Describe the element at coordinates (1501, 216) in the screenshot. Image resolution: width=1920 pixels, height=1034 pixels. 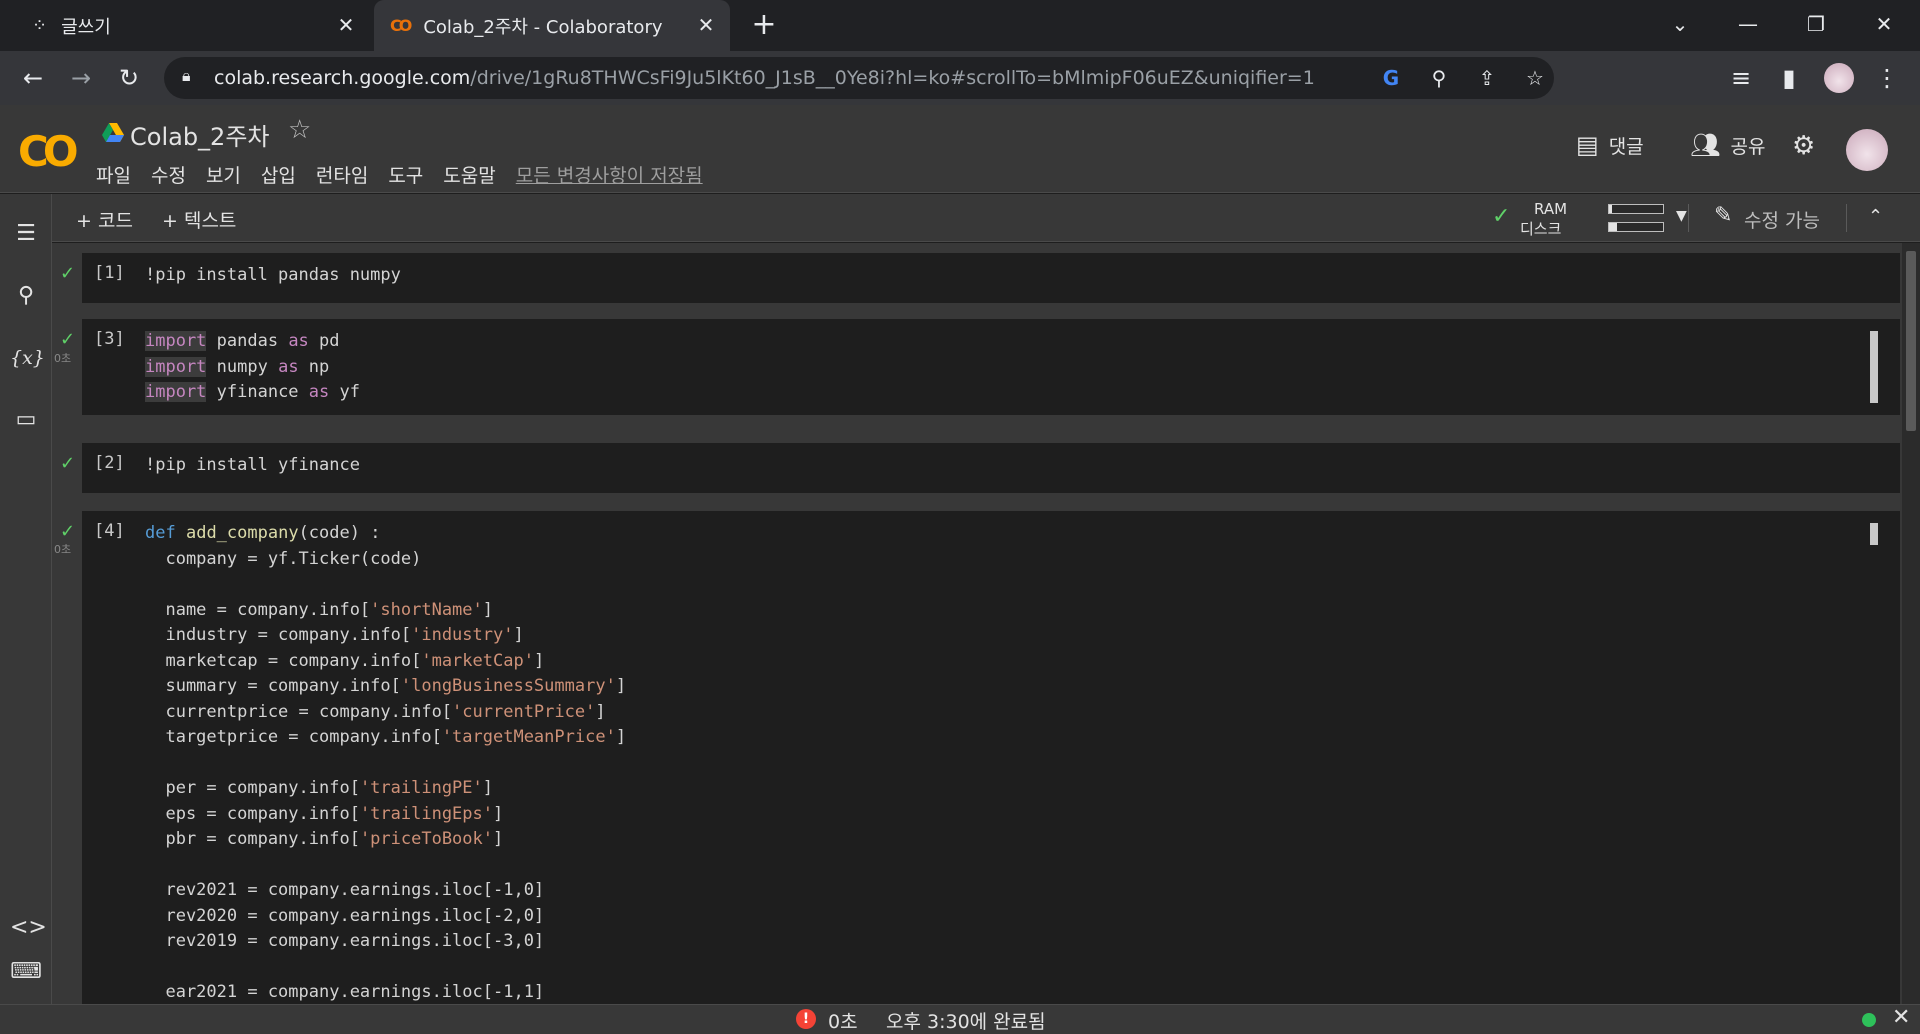
I see `connected-check-icon: ✓` at that location.